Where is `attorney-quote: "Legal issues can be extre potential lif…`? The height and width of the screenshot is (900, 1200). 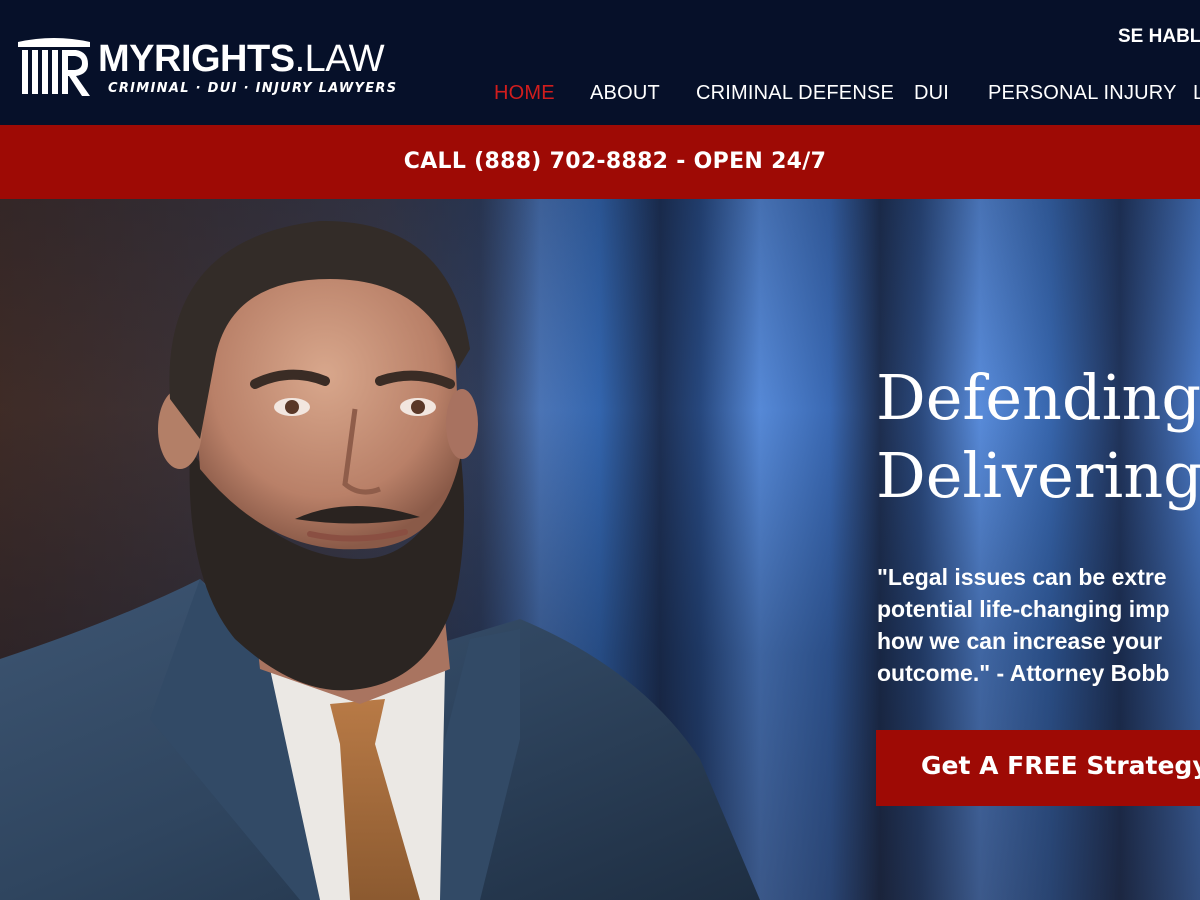
attorney-quote: "Legal issues can be extre potential lif… is located at coordinates (1038, 625).